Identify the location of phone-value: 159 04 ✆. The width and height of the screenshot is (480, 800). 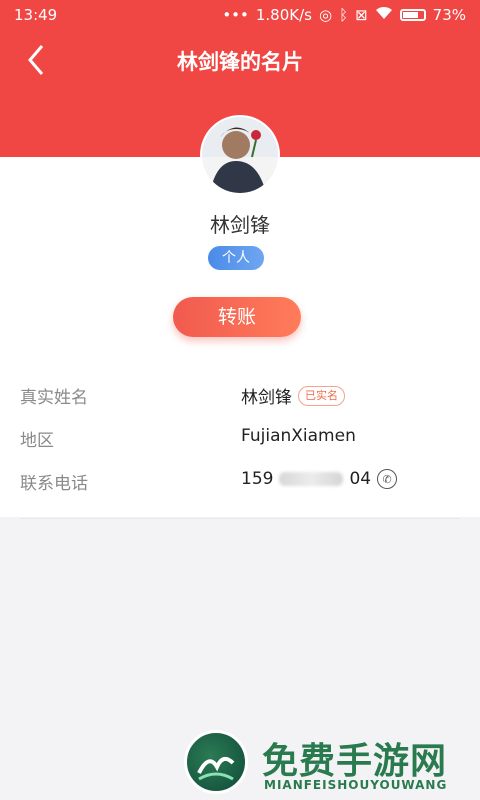
(319, 479).